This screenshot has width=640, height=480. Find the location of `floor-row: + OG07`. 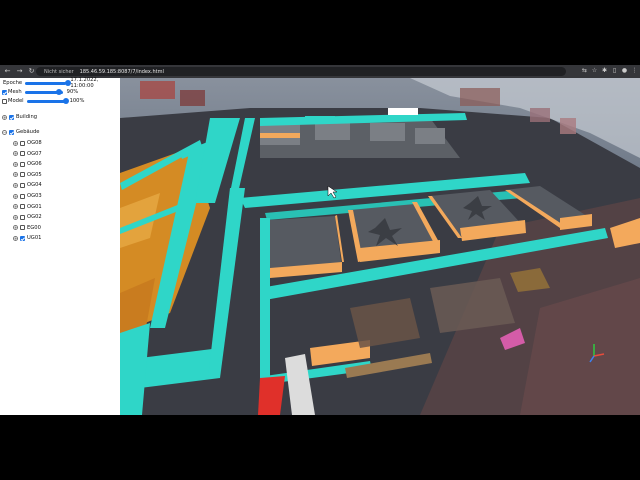

floor-row: + OG07 is located at coordinates (27, 154).